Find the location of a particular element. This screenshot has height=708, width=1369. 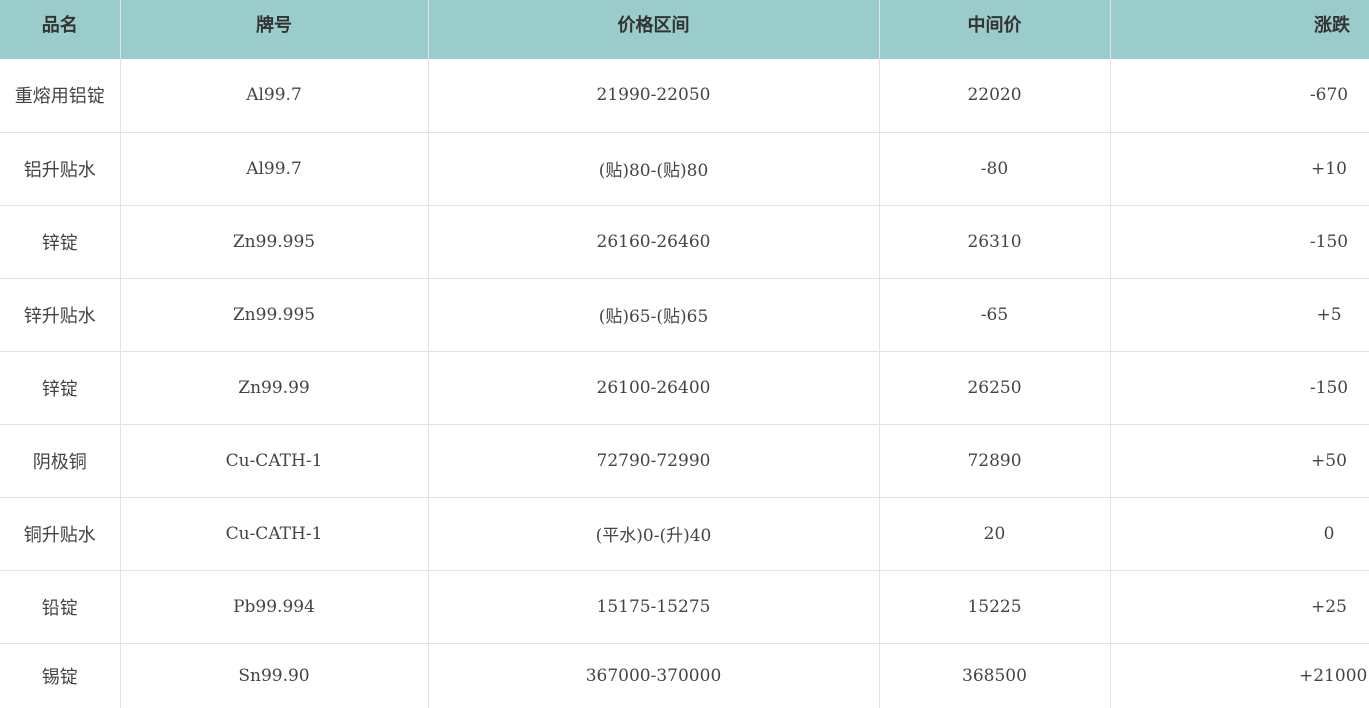

cell-price-range: 72790-72990 is located at coordinates (654, 460).